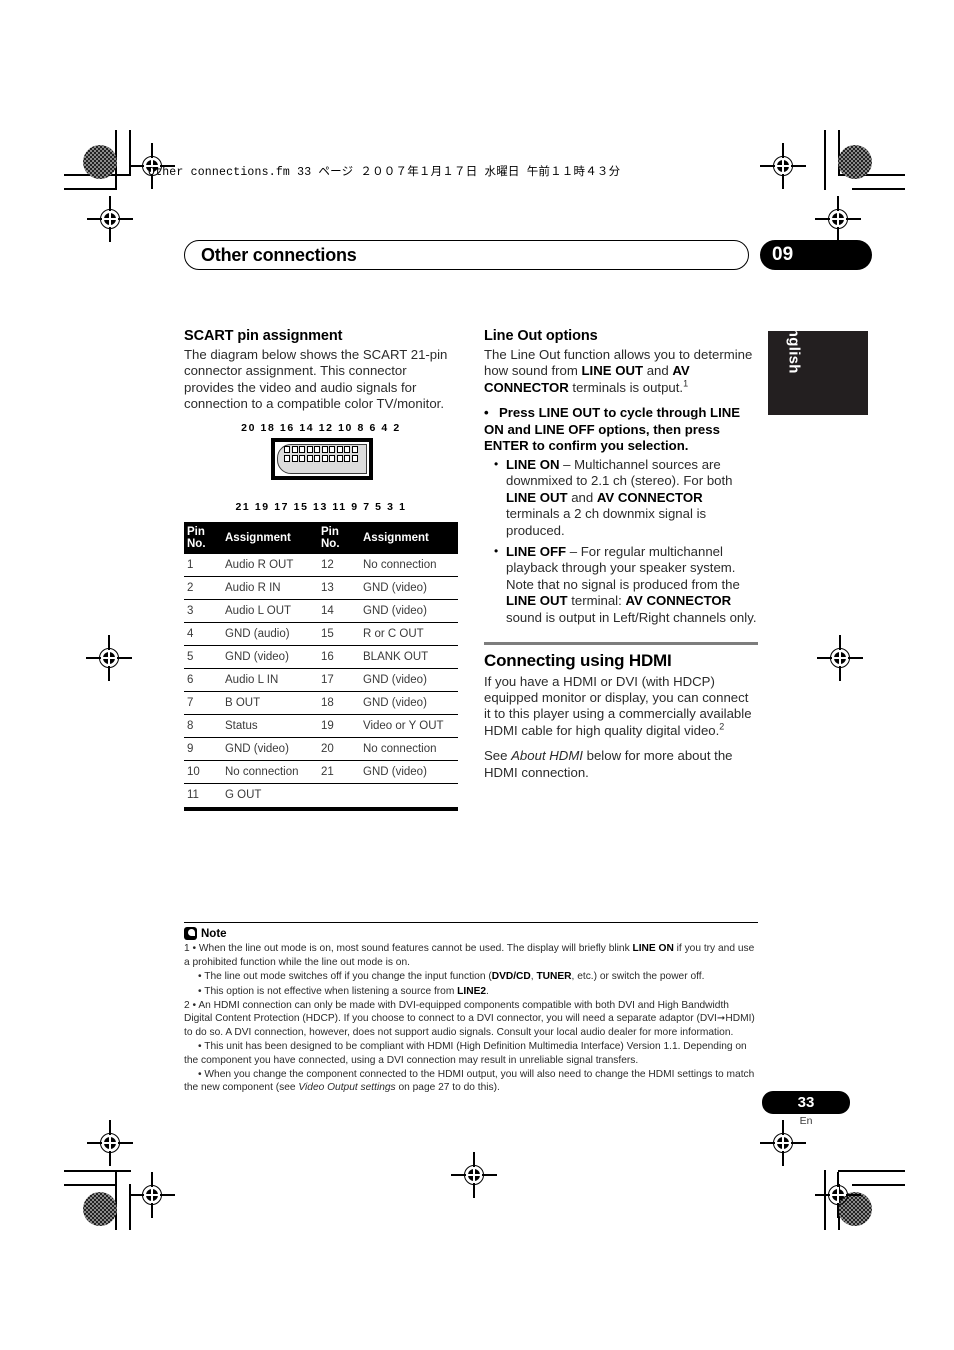 Image resolution: width=954 pixels, height=1350 pixels. What do you see at coordinates (471, 934) in the screenshot?
I see `notes-header: Note` at bounding box center [471, 934].